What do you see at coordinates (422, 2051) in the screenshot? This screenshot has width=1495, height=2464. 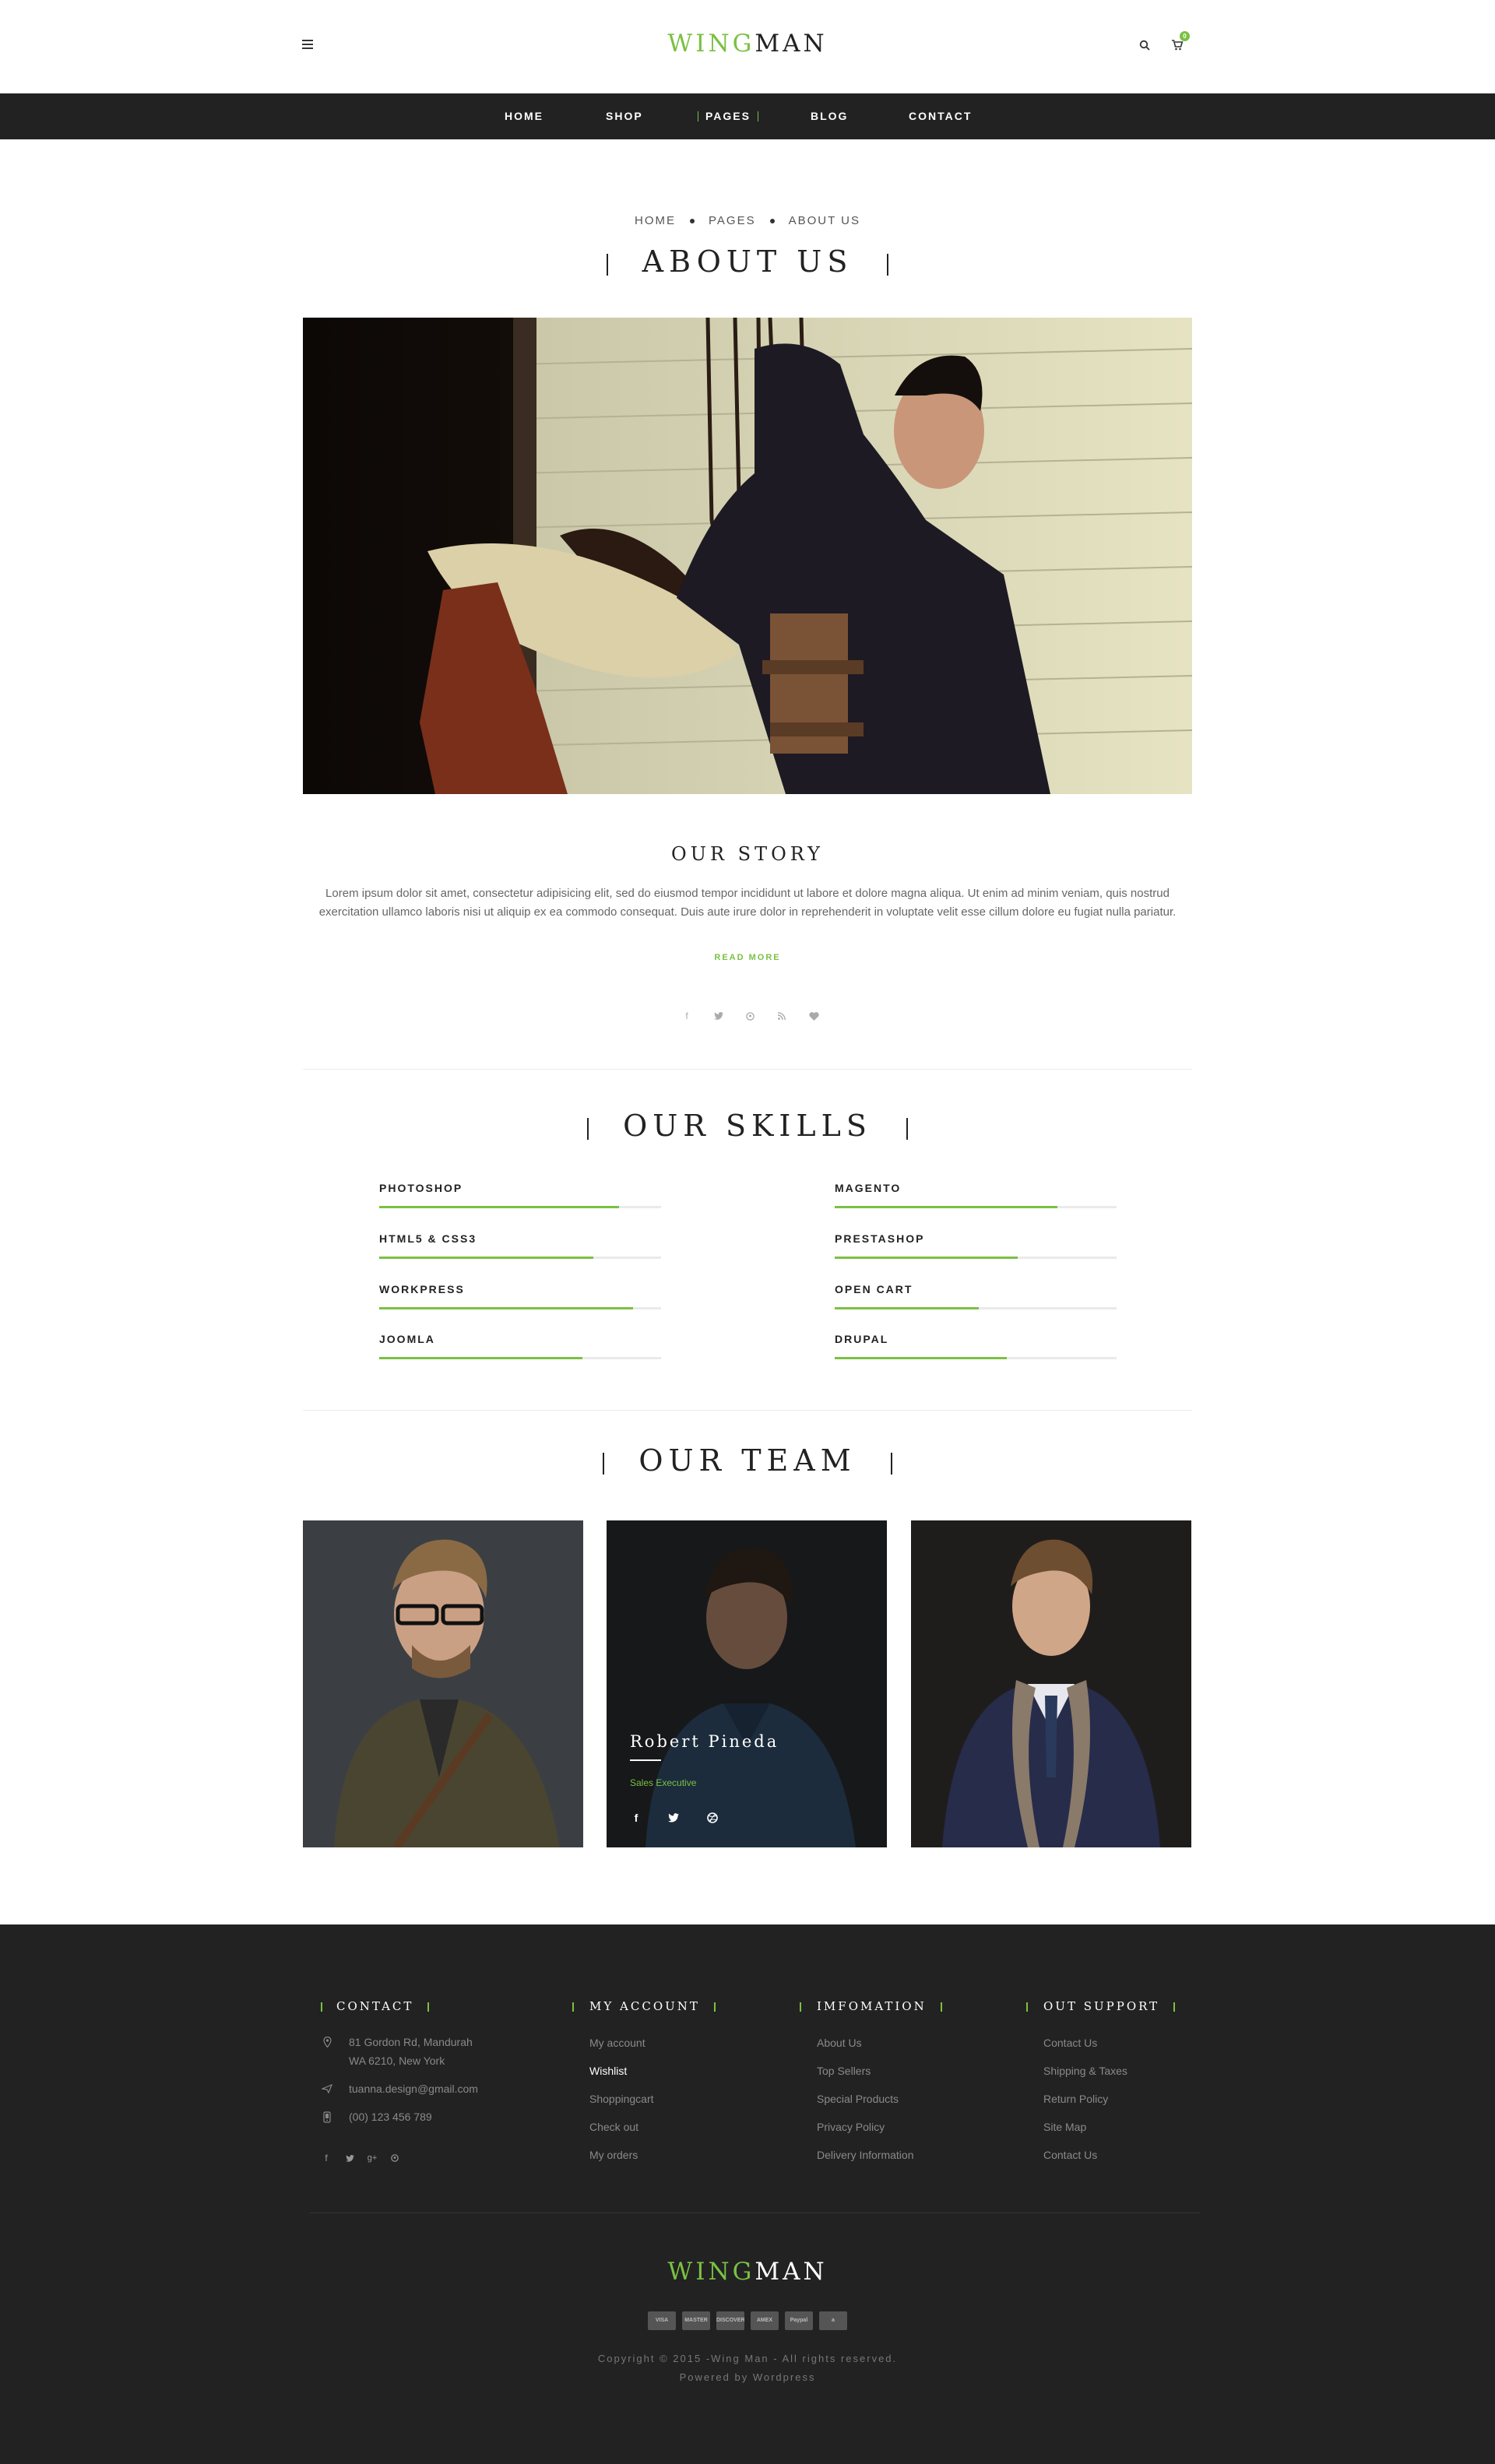 I see `footer-address: 81 Gordon Rd, Mandurah WA 6210, New York` at bounding box center [422, 2051].